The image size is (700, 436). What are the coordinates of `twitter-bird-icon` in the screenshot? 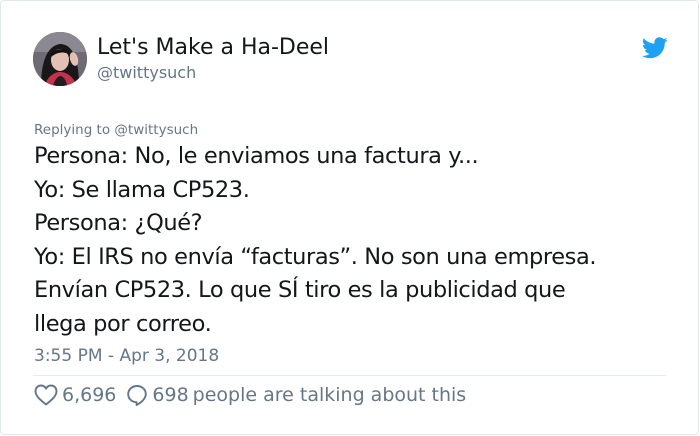 It's located at (655, 48).